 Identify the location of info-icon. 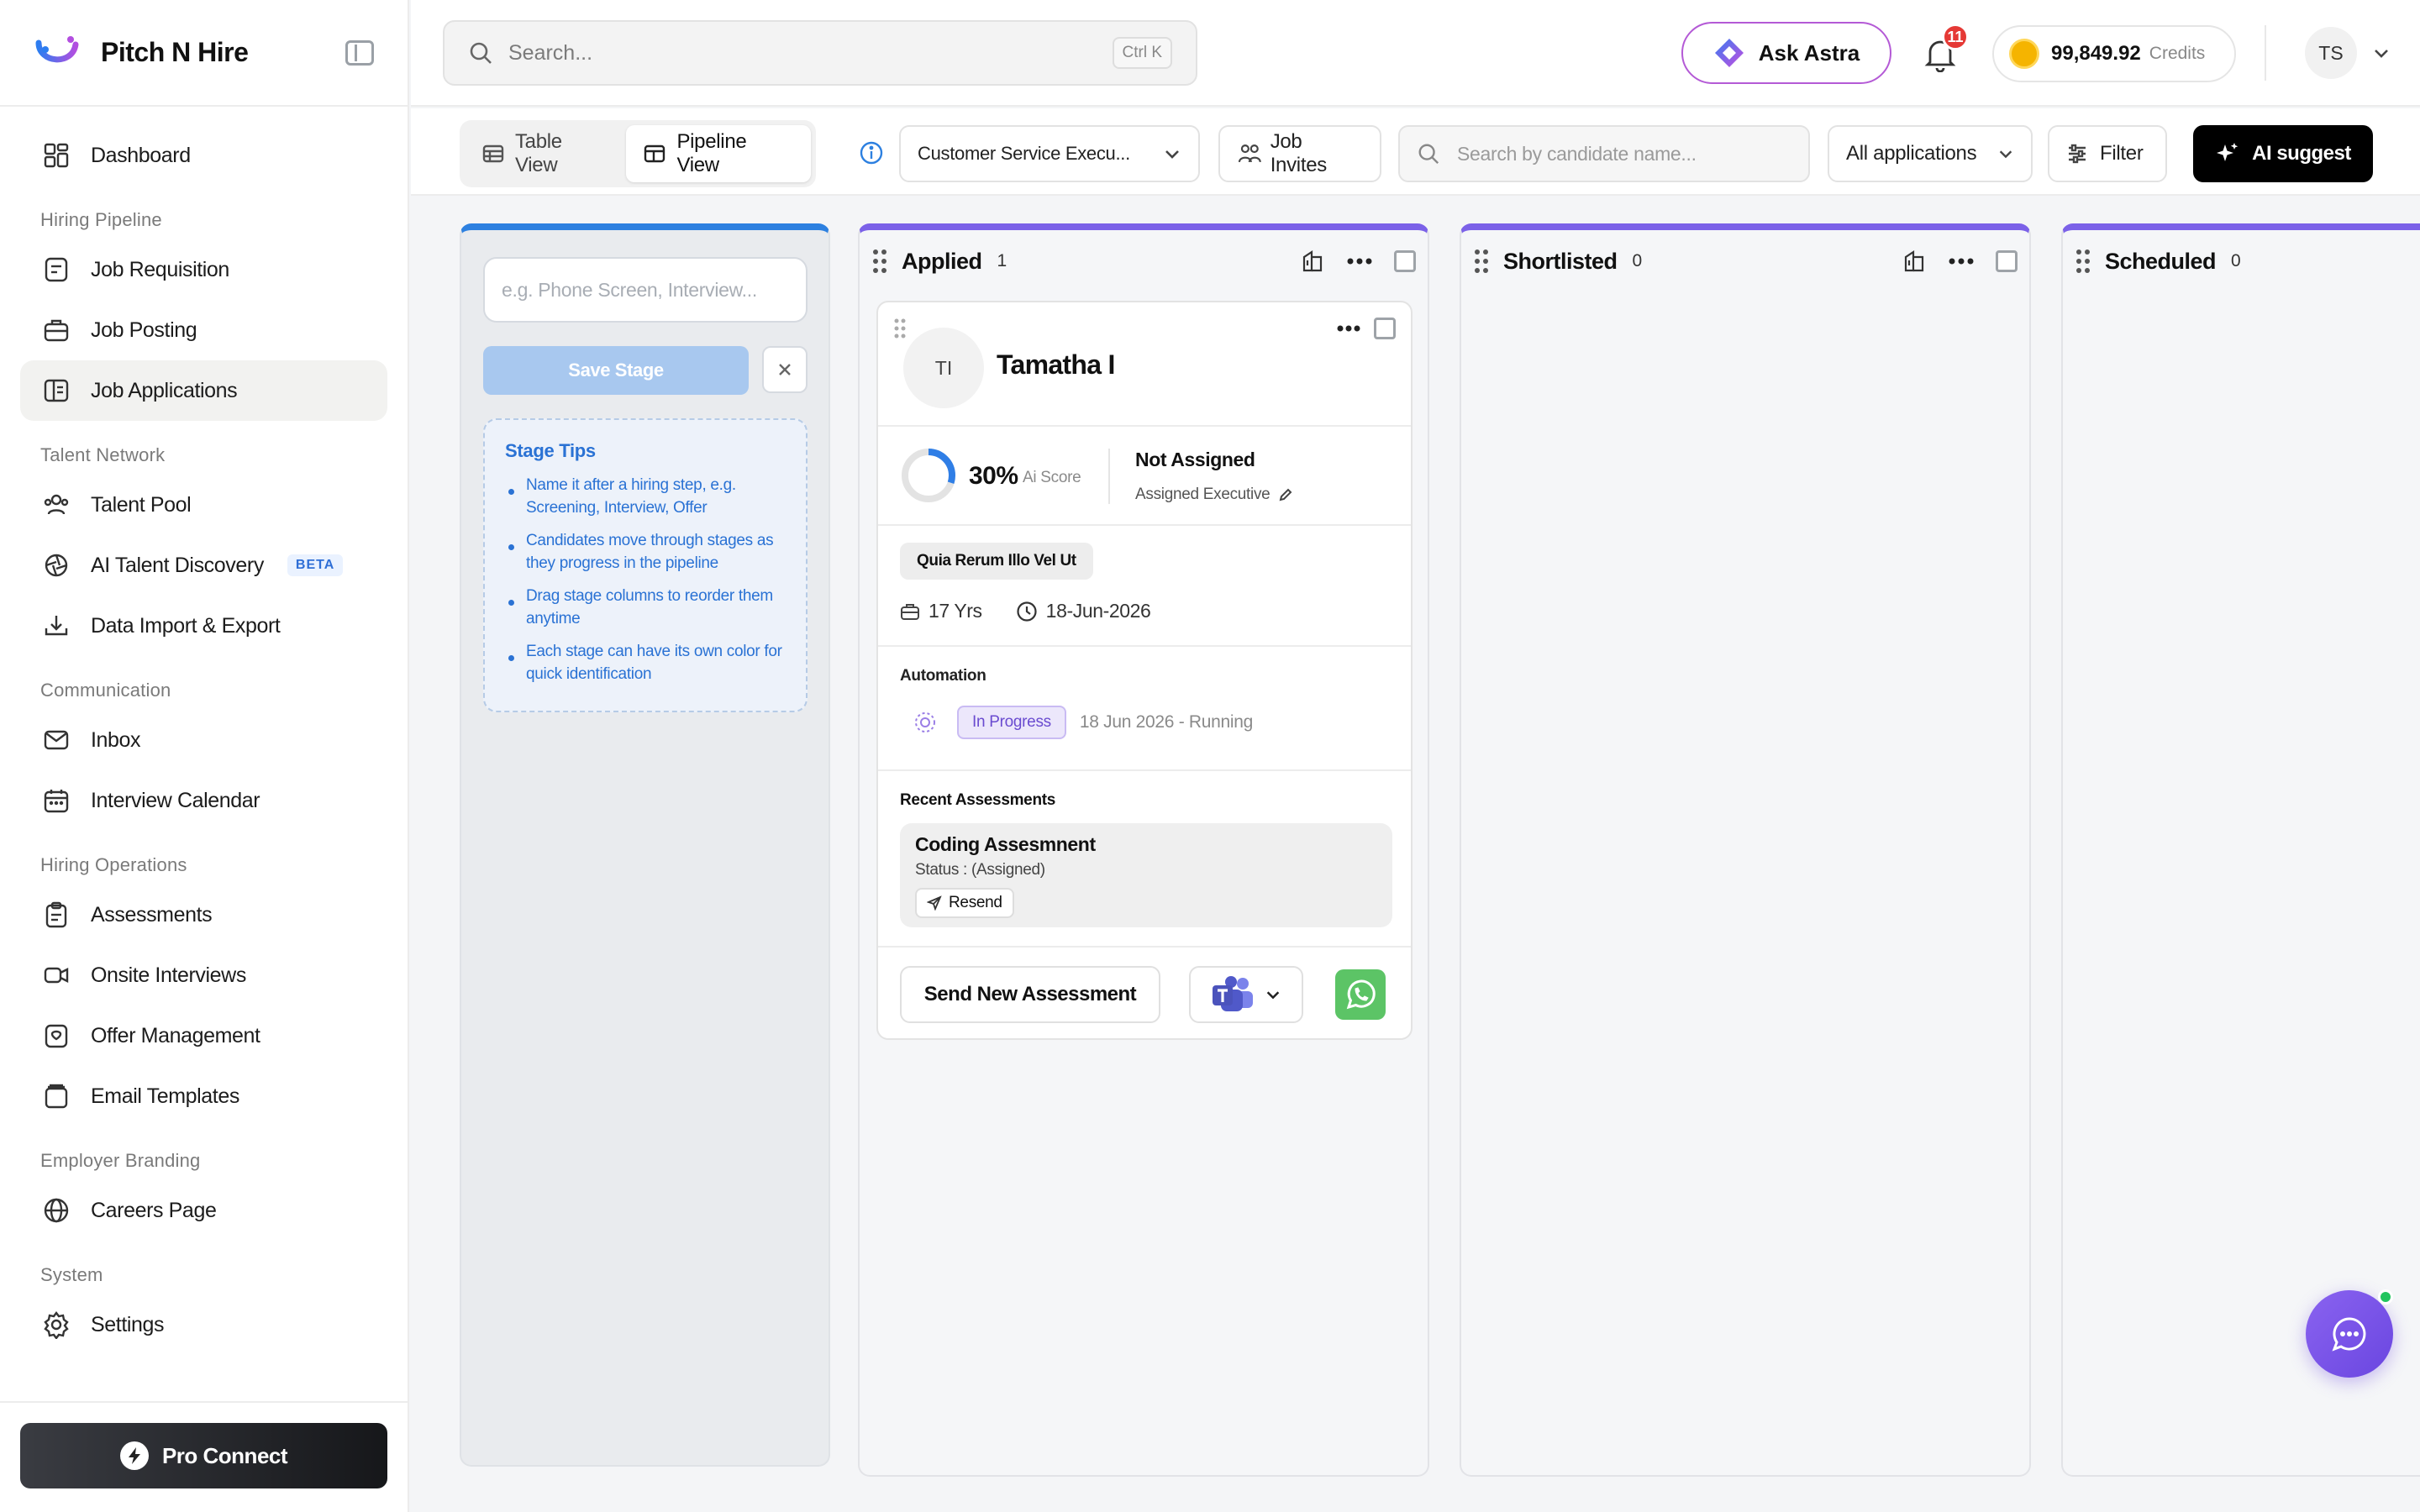
(871, 152).